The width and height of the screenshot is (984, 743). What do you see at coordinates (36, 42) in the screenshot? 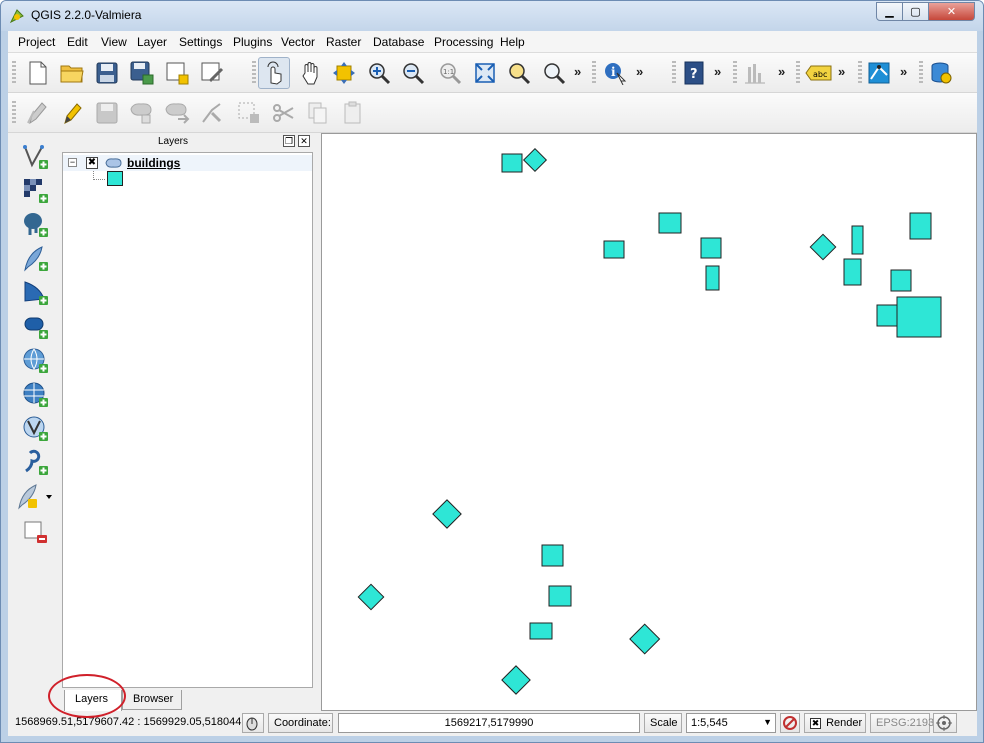
I see `menu-project: Project` at bounding box center [36, 42].